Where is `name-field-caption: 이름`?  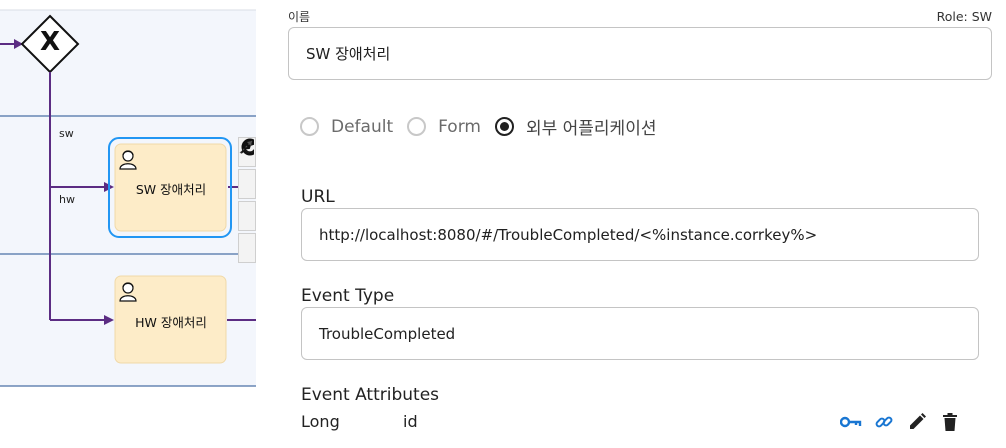
name-field-caption: 이름 is located at coordinates (299, 17).